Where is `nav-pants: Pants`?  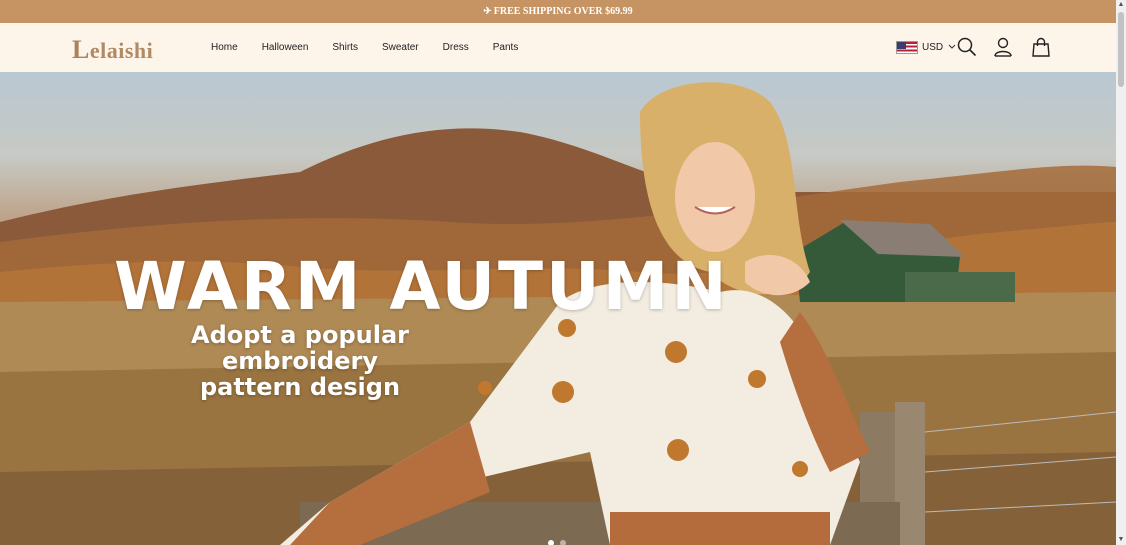 nav-pants: Pants is located at coordinates (506, 47).